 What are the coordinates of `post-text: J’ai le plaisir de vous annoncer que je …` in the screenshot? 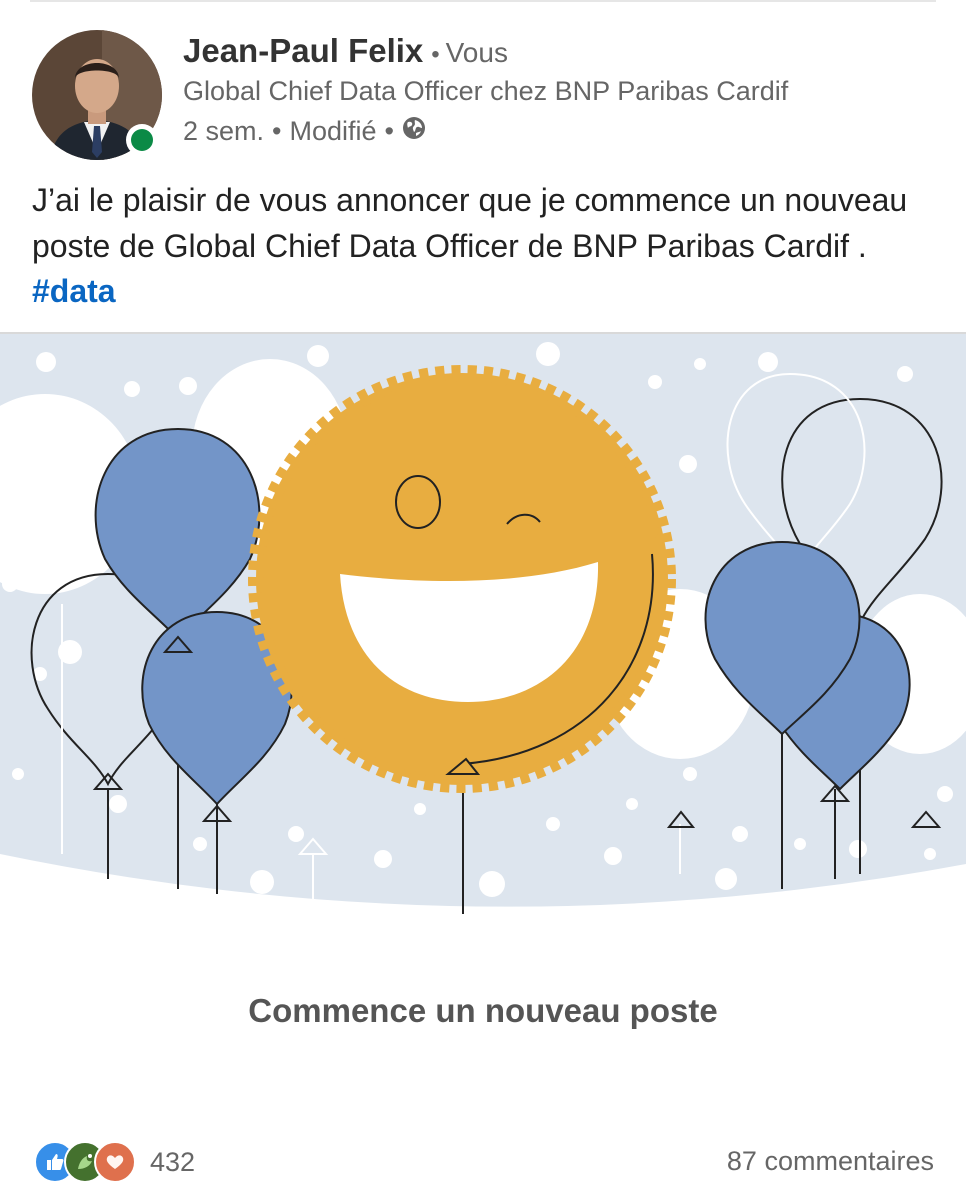 It's located at (484, 246).